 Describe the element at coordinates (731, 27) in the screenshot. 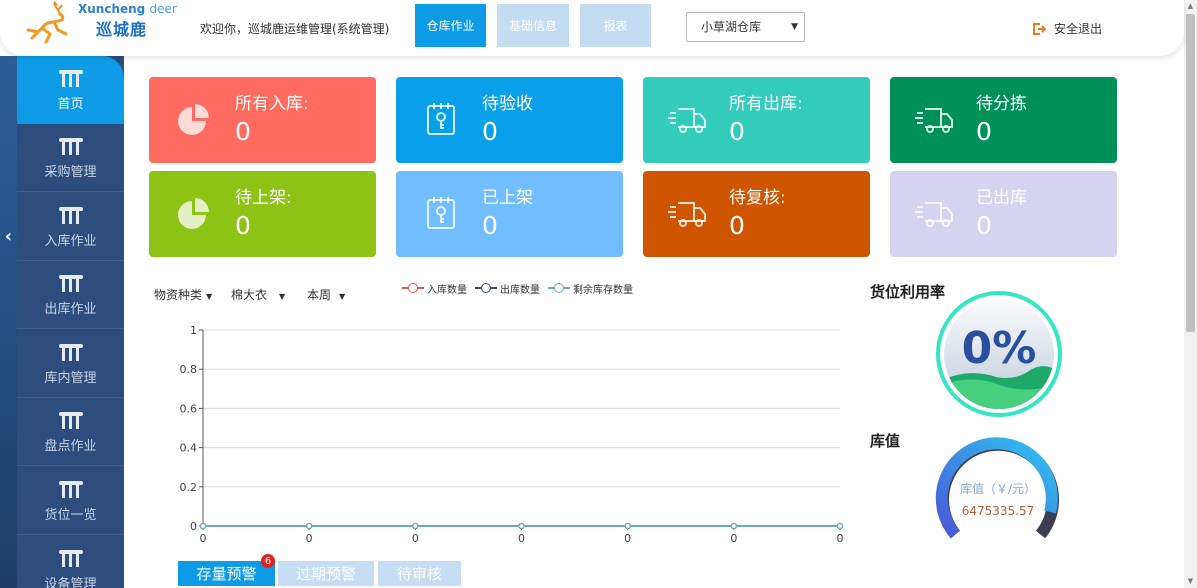

I see `warehouse-select-value: 小草湖仓库` at that location.